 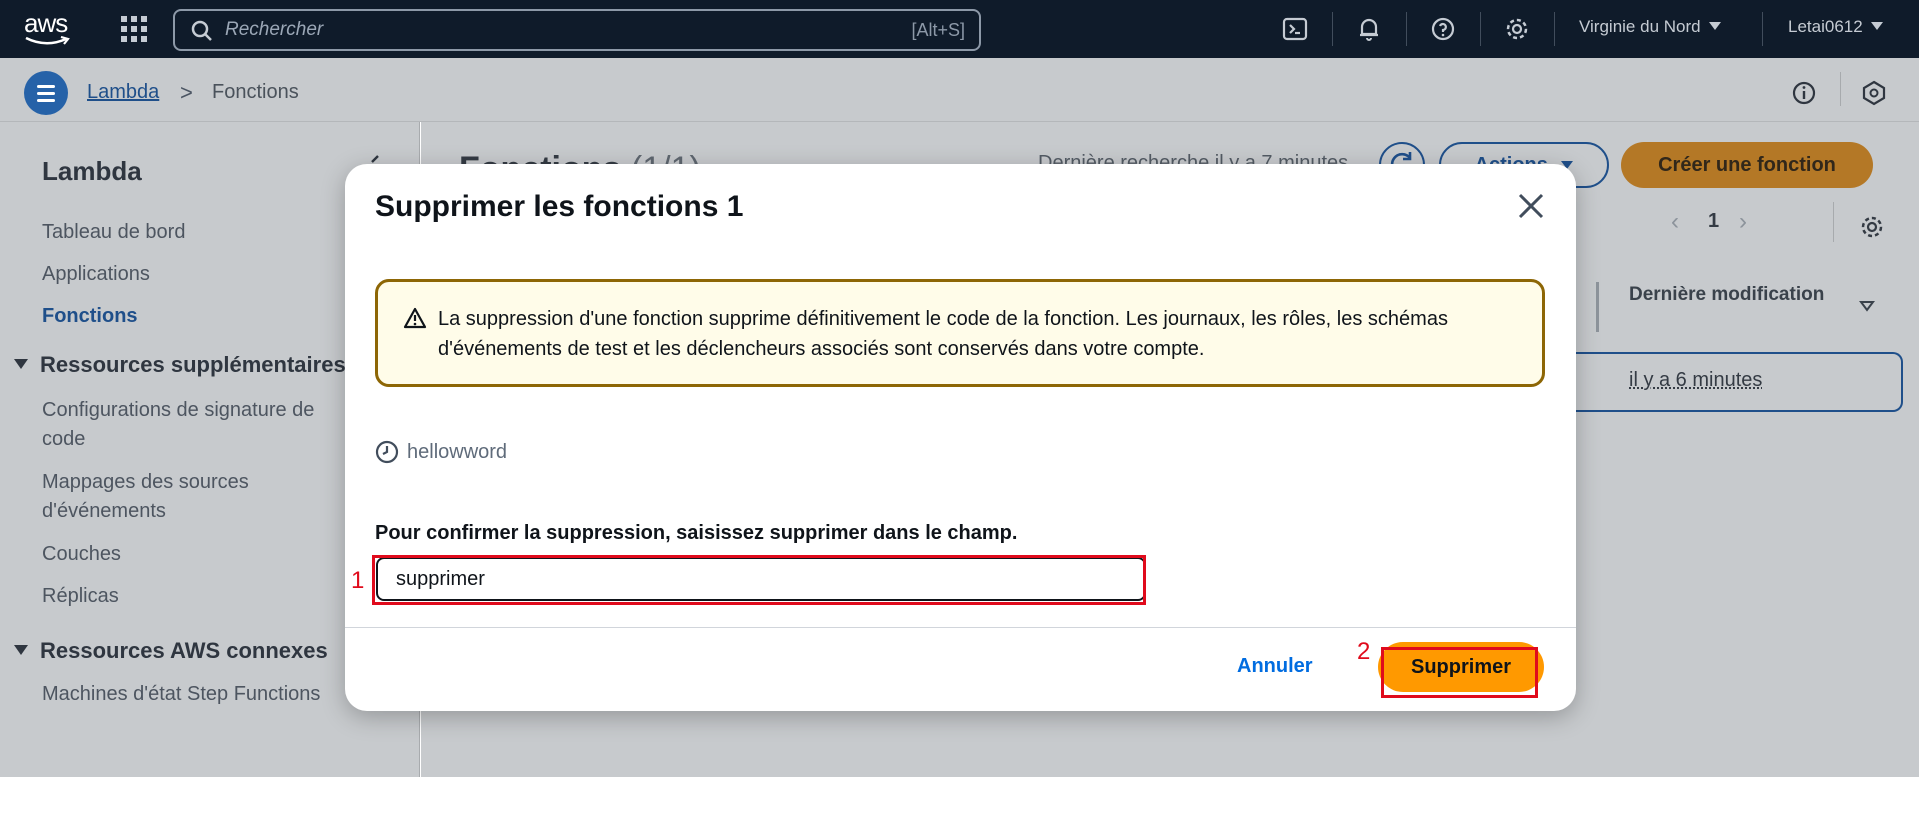 I want to click on breadcrumb-divider, so click(x=1840, y=89).